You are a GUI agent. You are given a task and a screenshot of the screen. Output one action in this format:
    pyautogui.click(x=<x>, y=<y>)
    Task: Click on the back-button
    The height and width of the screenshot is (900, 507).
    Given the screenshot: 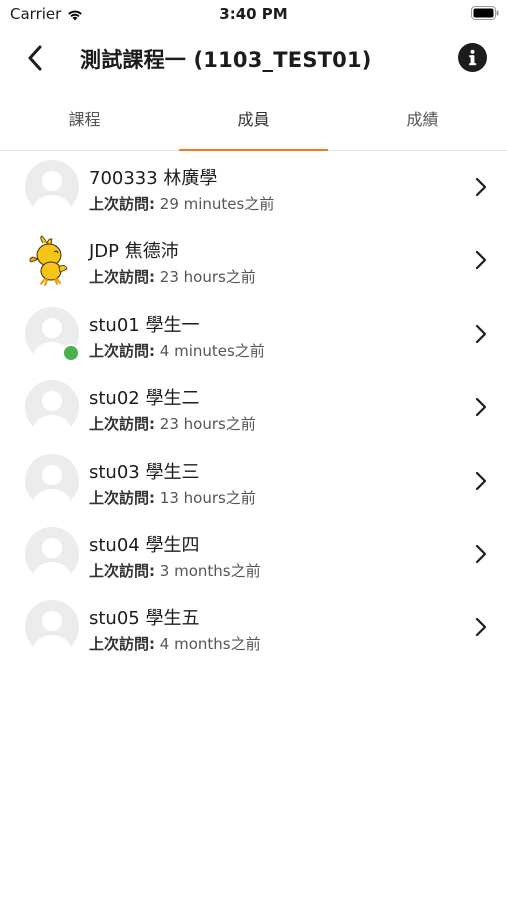 What is the action you would take?
    pyautogui.click(x=35, y=58)
    